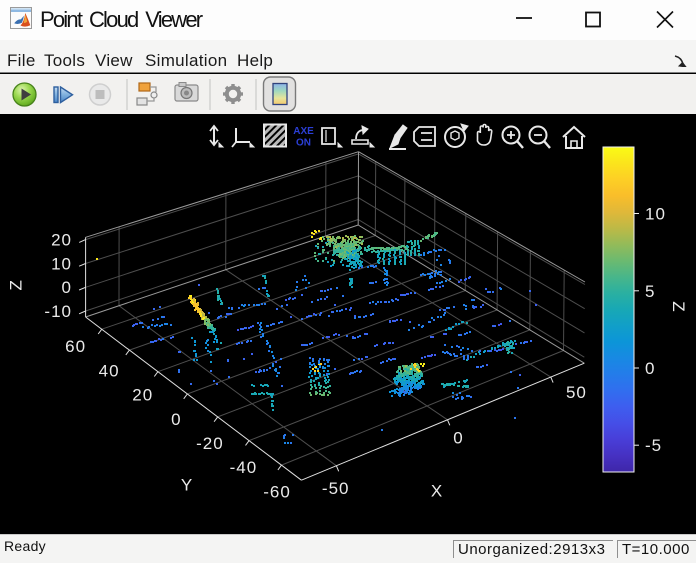 The height and width of the screenshot is (563, 696). What do you see at coordinates (303, 131) in the screenshot?
I see `svg-text: AXE` at bounding box center [303, 131].